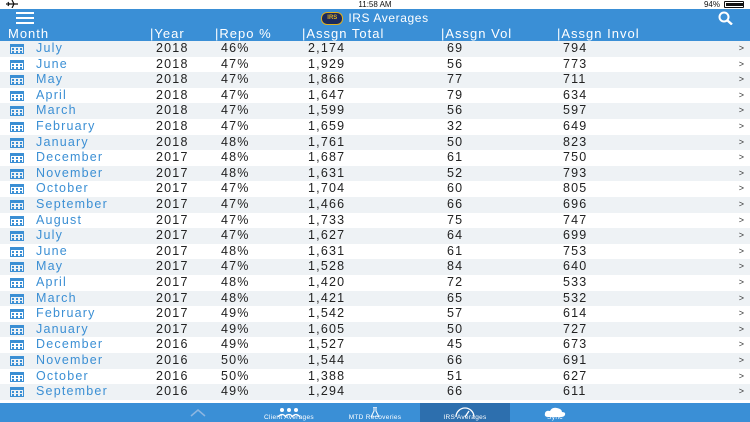 The image size is (750, 422). Describe the element at coordinates (375, 417) in the screenshot. I see `tab-label: MTD Recoveries` at that location.